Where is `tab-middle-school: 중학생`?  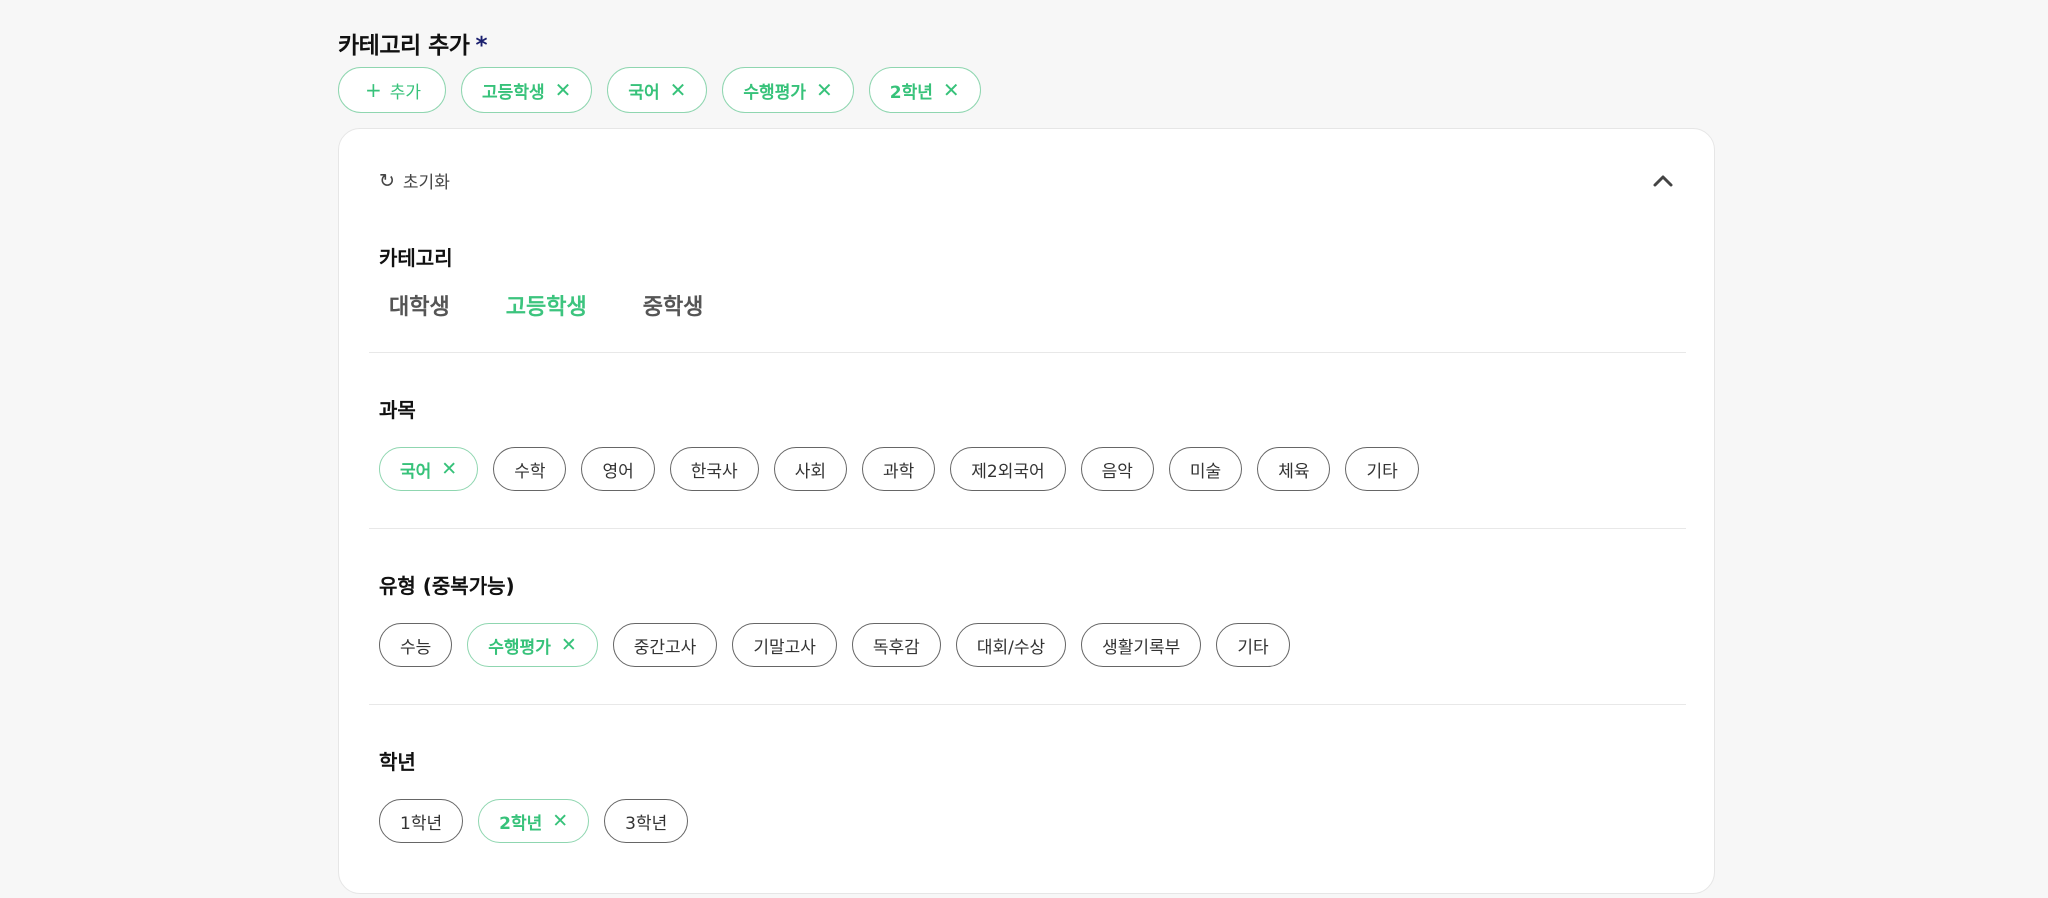
tab-middle-school: 중학생 is located at coordinates (673, 305).